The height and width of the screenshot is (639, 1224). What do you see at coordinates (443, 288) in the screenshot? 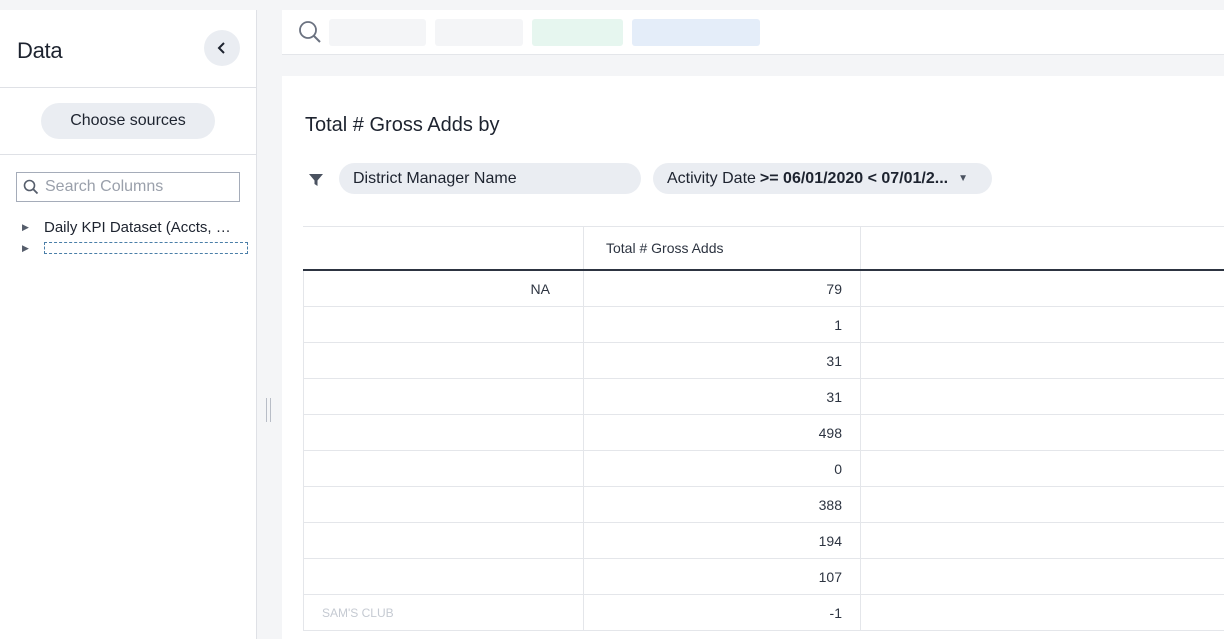
I see `cell-name: NA` at bounding box center [443, 288].